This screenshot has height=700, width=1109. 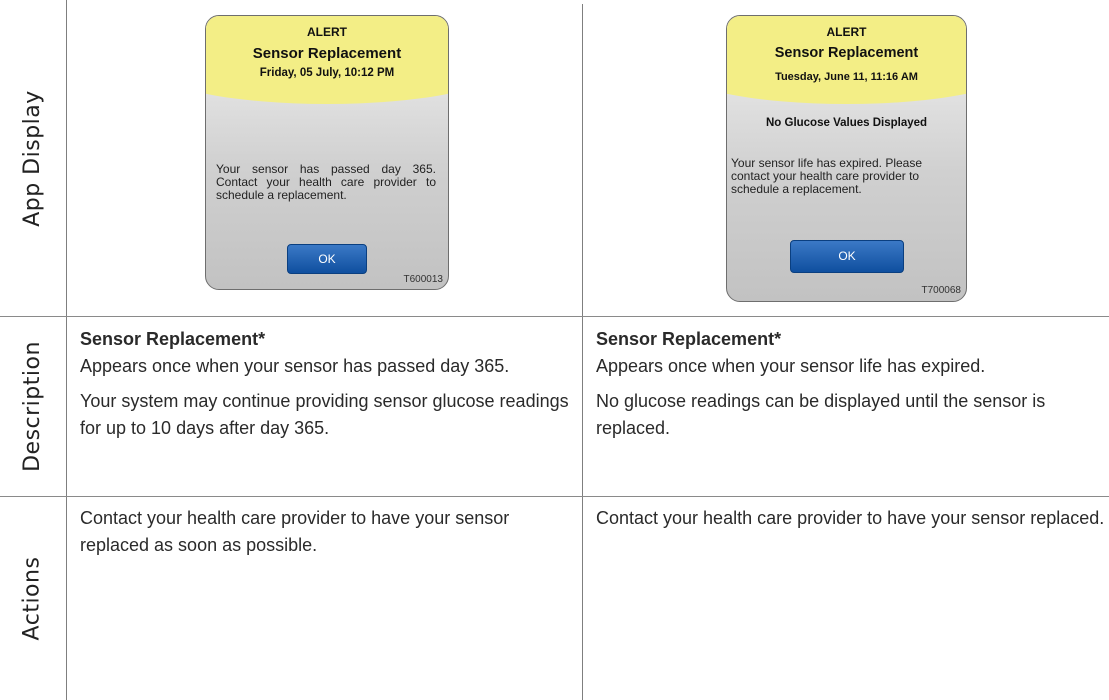 I want to click on column-divider-middle, so click(x=582, y=352).